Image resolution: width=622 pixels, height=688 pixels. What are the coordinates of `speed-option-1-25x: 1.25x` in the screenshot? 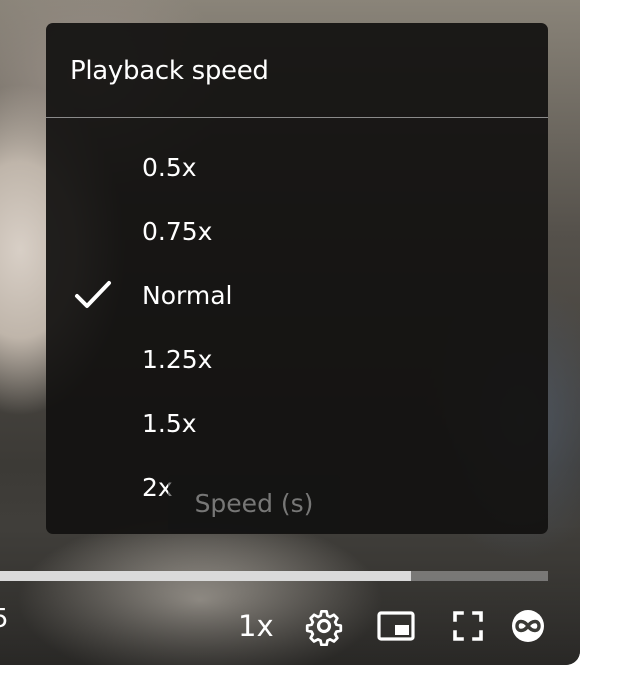 It's located at (297, 360).